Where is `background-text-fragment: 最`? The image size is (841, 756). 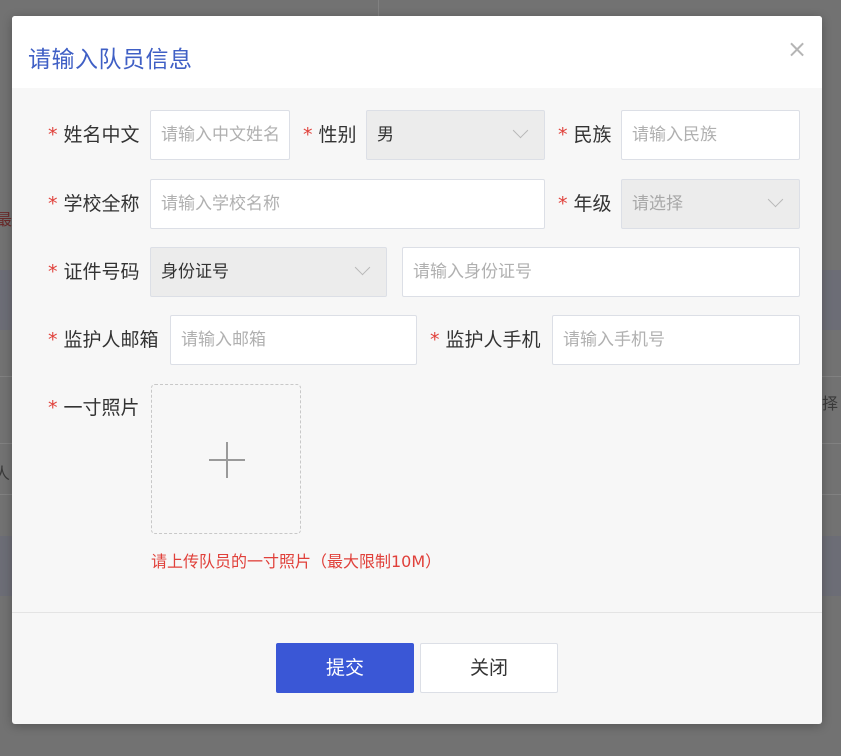 background-text-fragment: 最 is located at coordinates (6, 219).